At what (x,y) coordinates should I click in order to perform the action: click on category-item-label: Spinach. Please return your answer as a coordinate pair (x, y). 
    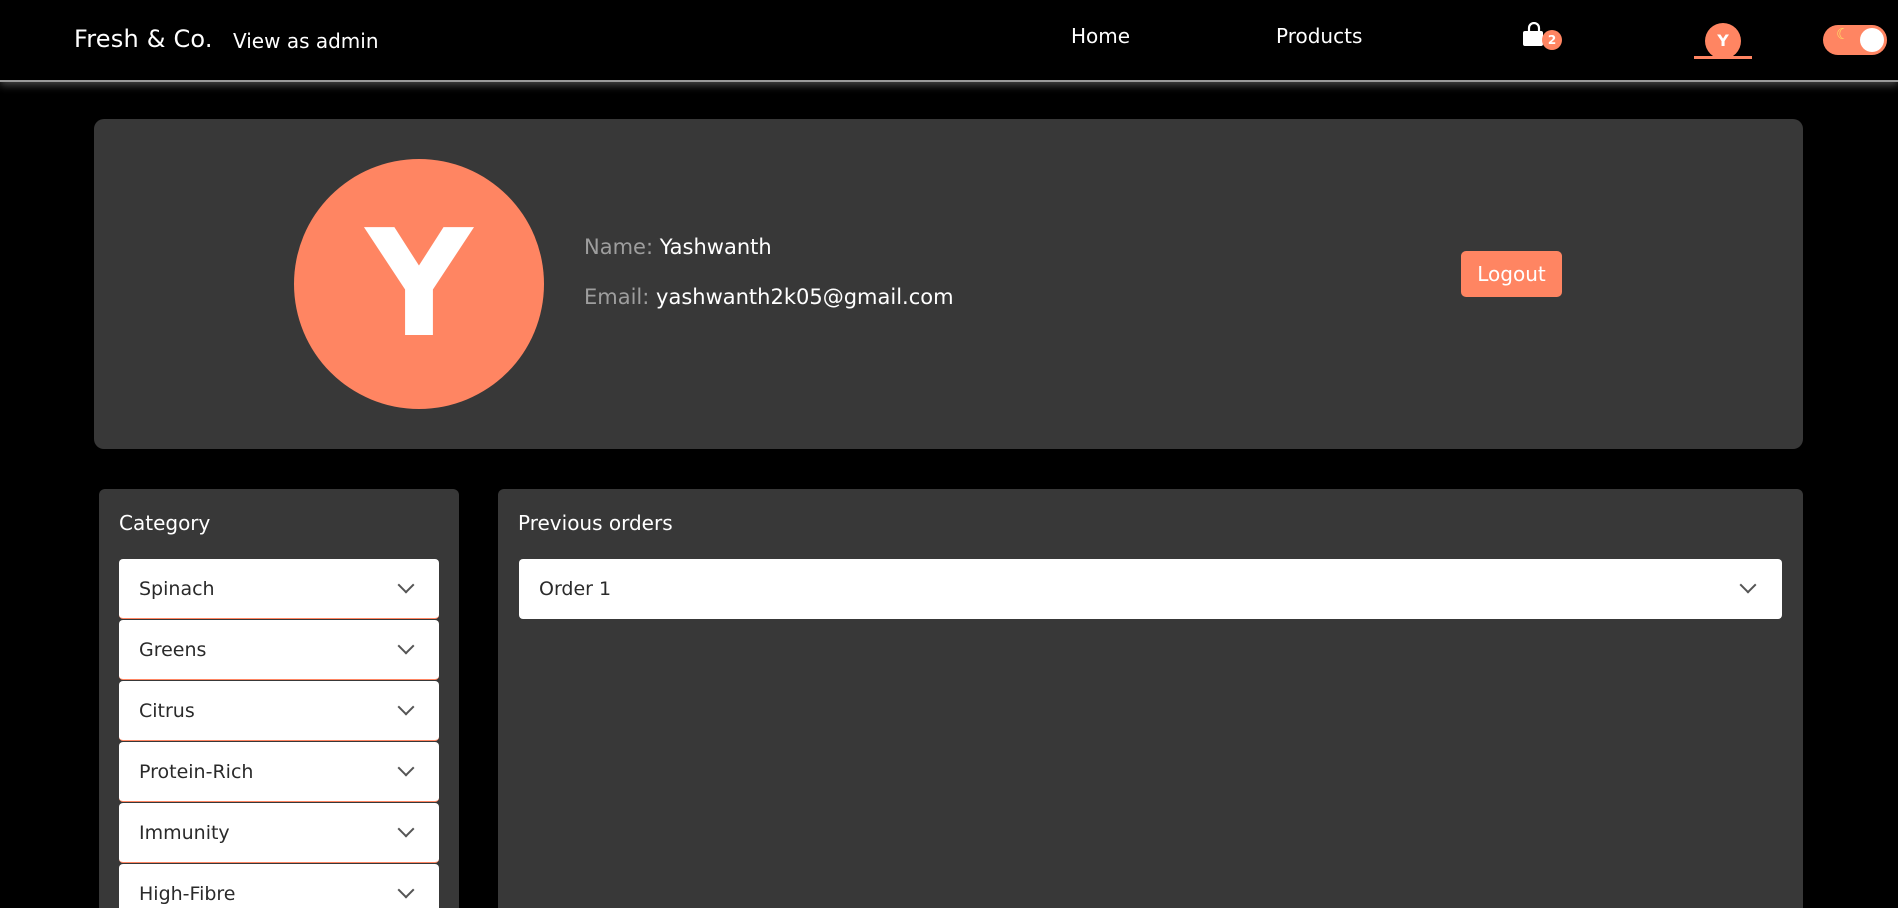
    Looking at the image, I should click on (177, 589).